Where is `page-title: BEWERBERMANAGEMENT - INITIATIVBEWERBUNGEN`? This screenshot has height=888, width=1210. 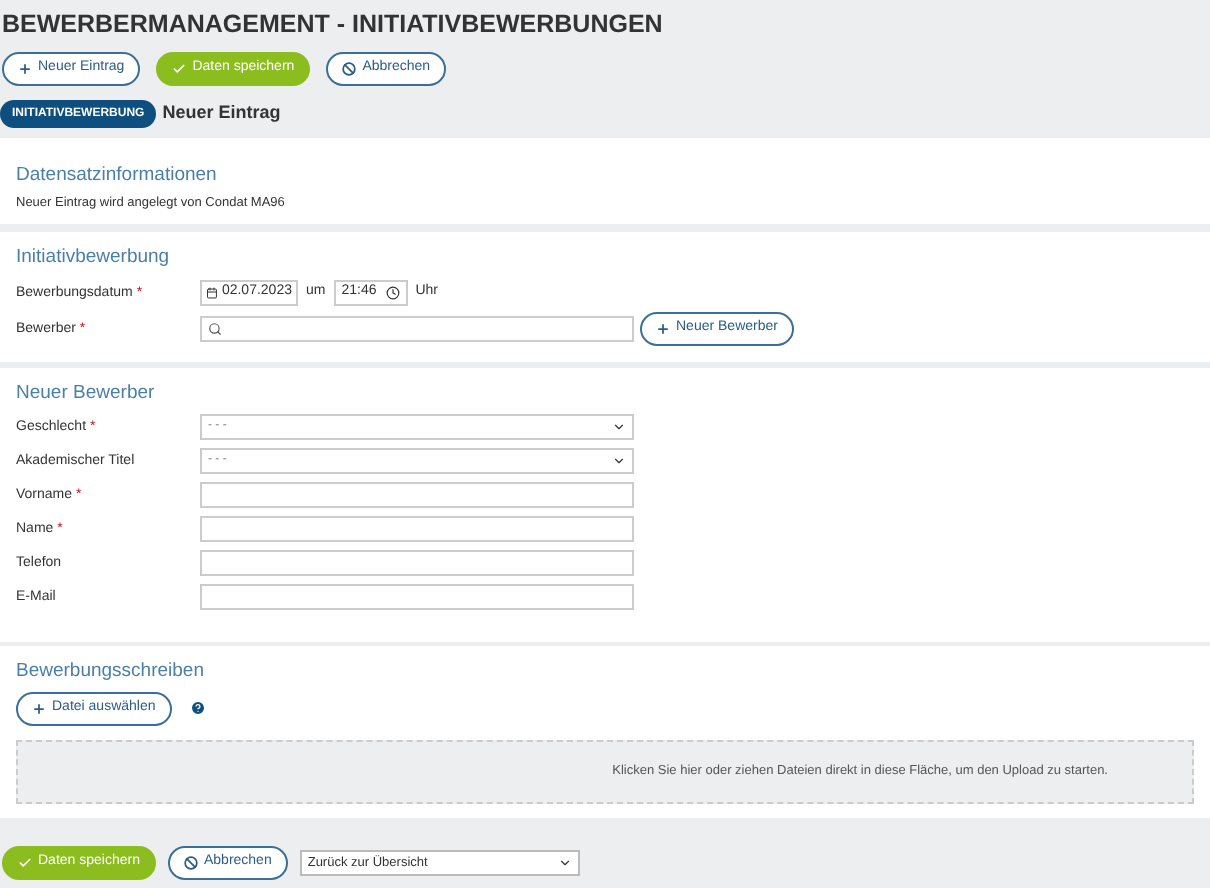
page-title: BEWERBERMANAGEMENT - INITIATIVBEWERBUNGEN is located at coordinates (332, 24).